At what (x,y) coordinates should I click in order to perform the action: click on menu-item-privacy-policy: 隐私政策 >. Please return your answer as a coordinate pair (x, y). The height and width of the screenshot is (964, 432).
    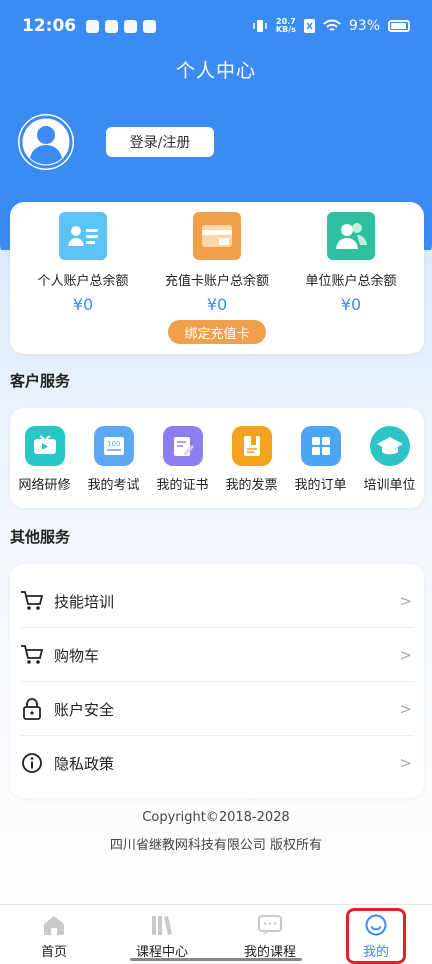
    Looking at the image, I should click on (217, 763).